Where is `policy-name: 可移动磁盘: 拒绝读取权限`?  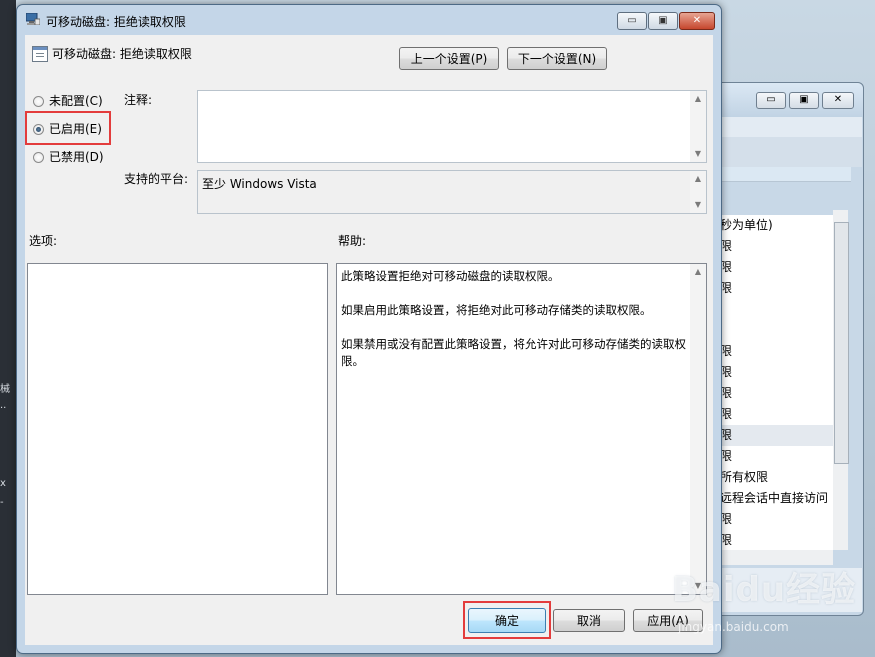
policy-name: 可移动磁盘: 拒绝读取权限 is located at coordinates (122, 54).